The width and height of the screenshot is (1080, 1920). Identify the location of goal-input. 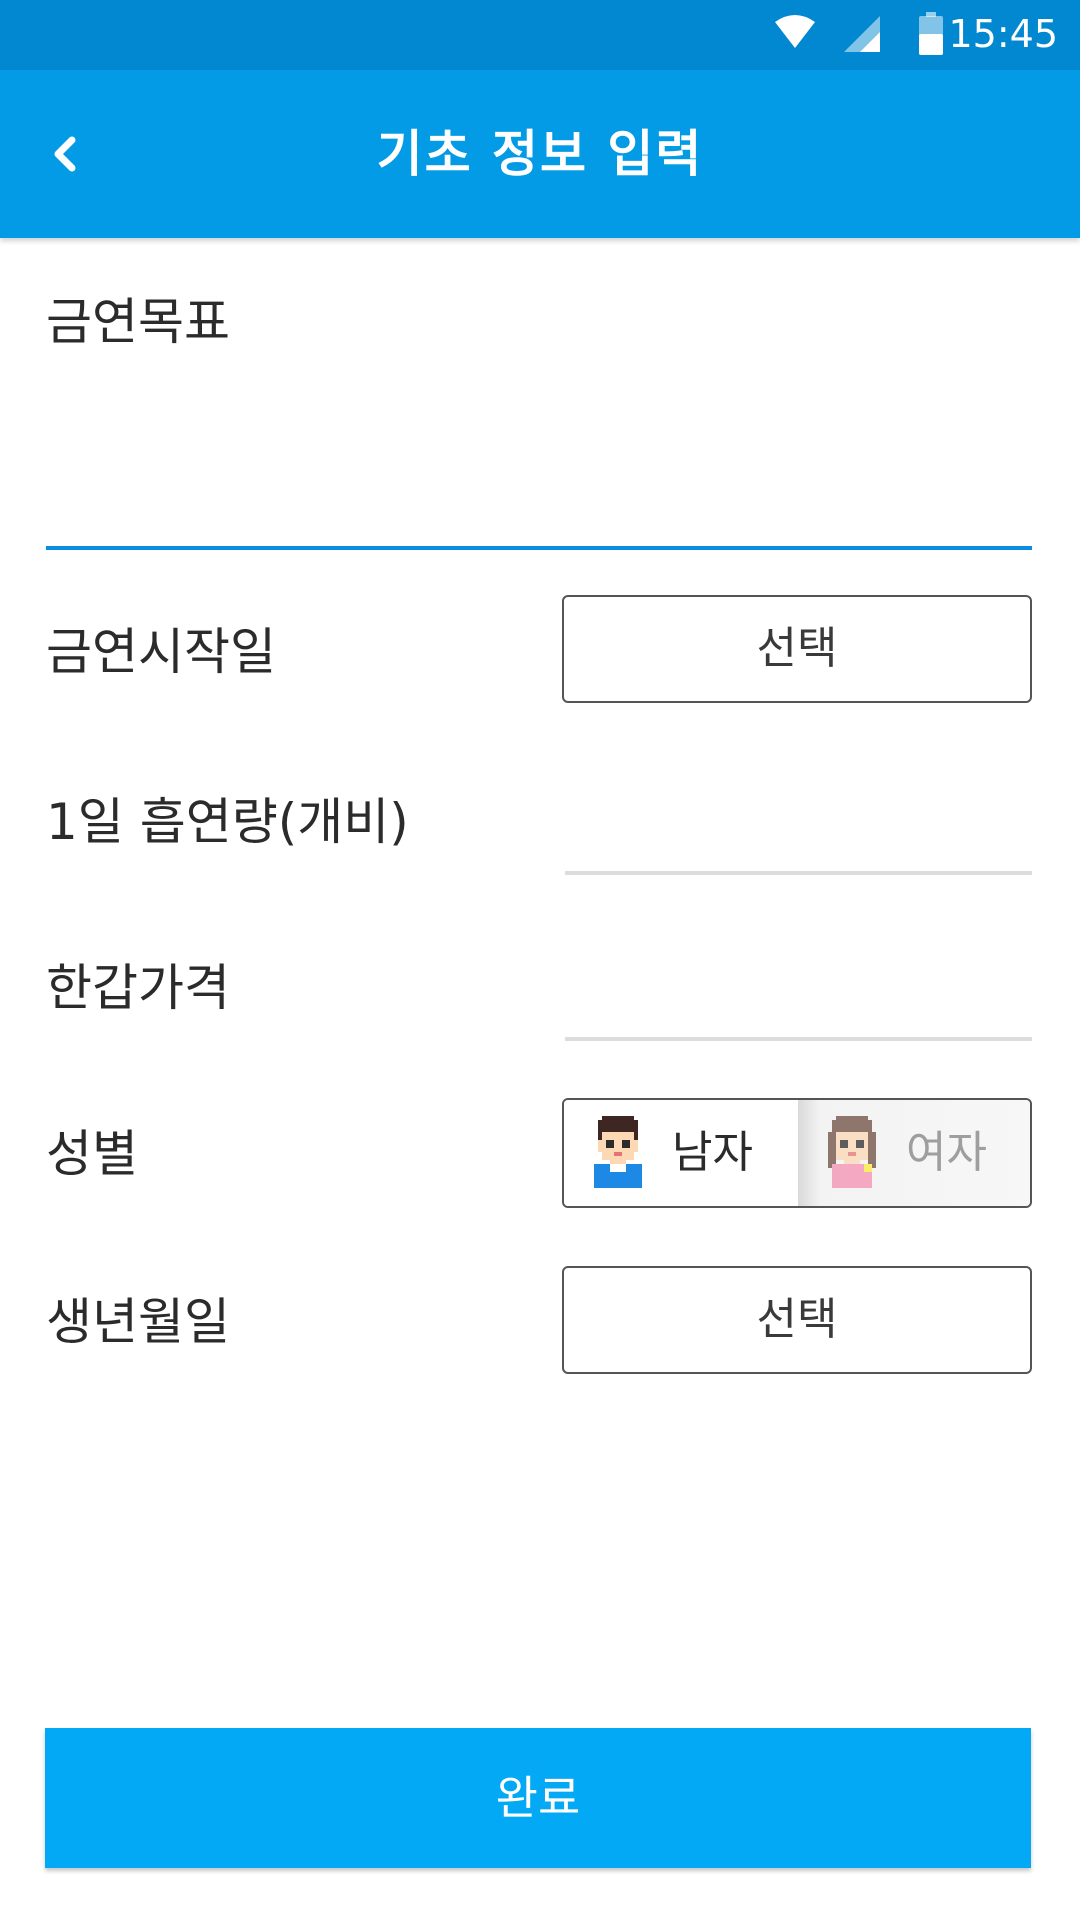
(541, 506).